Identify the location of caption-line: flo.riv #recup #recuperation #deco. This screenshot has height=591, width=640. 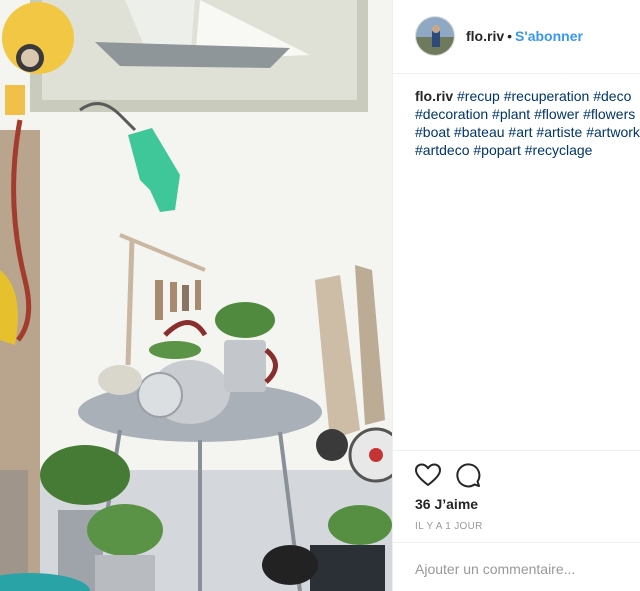
(527, 96).